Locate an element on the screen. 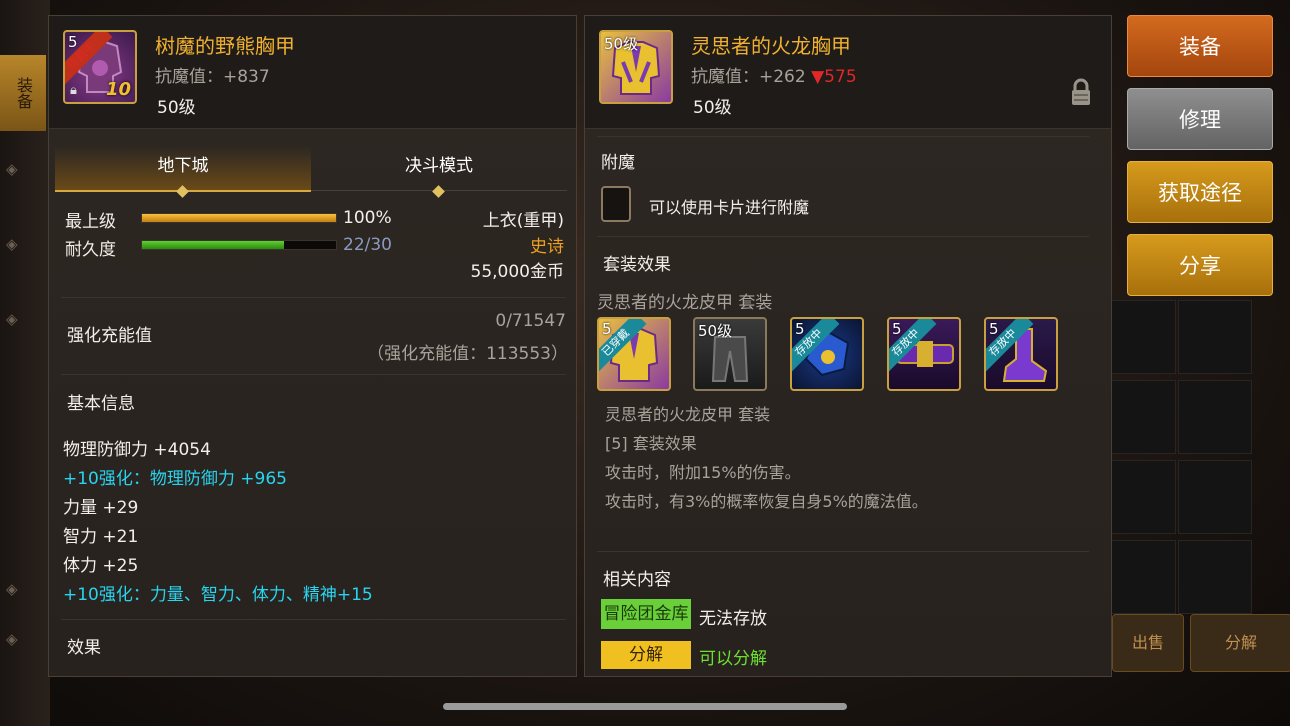 This screenshot has height=726, width=1290. set-slot-chest: 5 已穿戴 is located at coordinates (634, 354).